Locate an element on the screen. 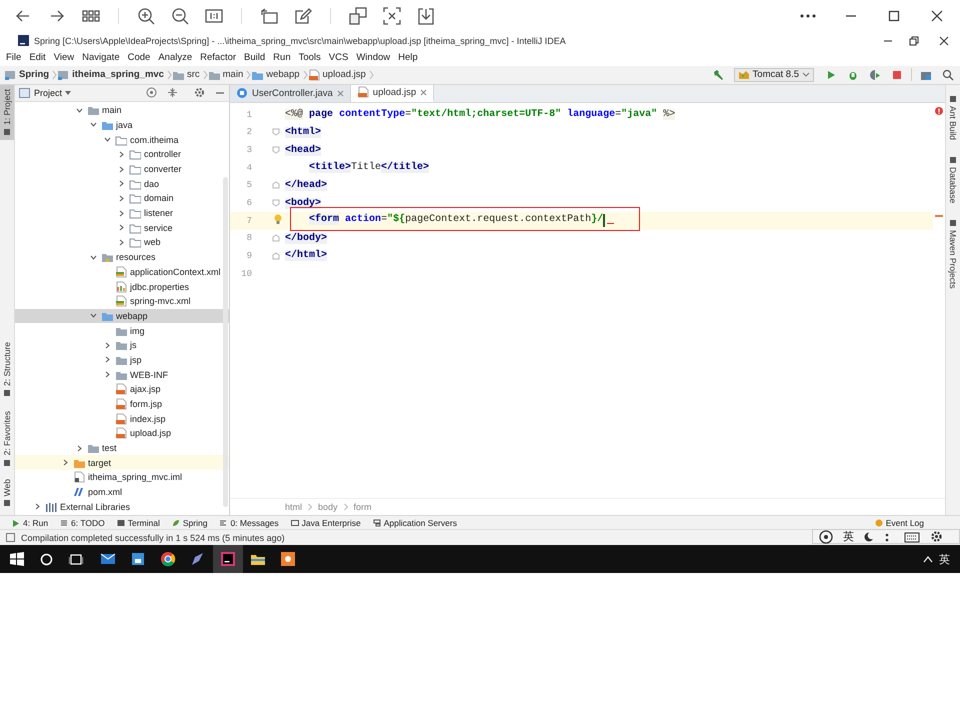 The height and width of the screenshot is (720, 960). tree-row: controller is located at coordinates (122, 154).